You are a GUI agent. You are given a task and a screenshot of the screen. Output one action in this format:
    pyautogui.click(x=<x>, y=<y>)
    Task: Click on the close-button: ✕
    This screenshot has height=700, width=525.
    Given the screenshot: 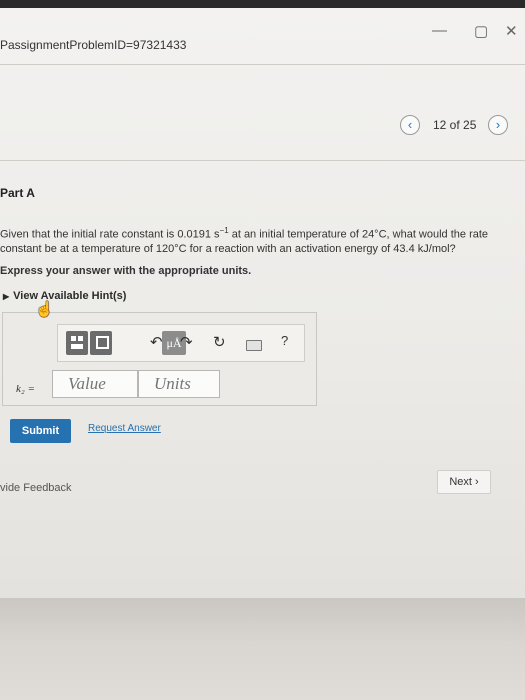 What is the action you would take?
    pyautogui.click(x=511, y=31)
    